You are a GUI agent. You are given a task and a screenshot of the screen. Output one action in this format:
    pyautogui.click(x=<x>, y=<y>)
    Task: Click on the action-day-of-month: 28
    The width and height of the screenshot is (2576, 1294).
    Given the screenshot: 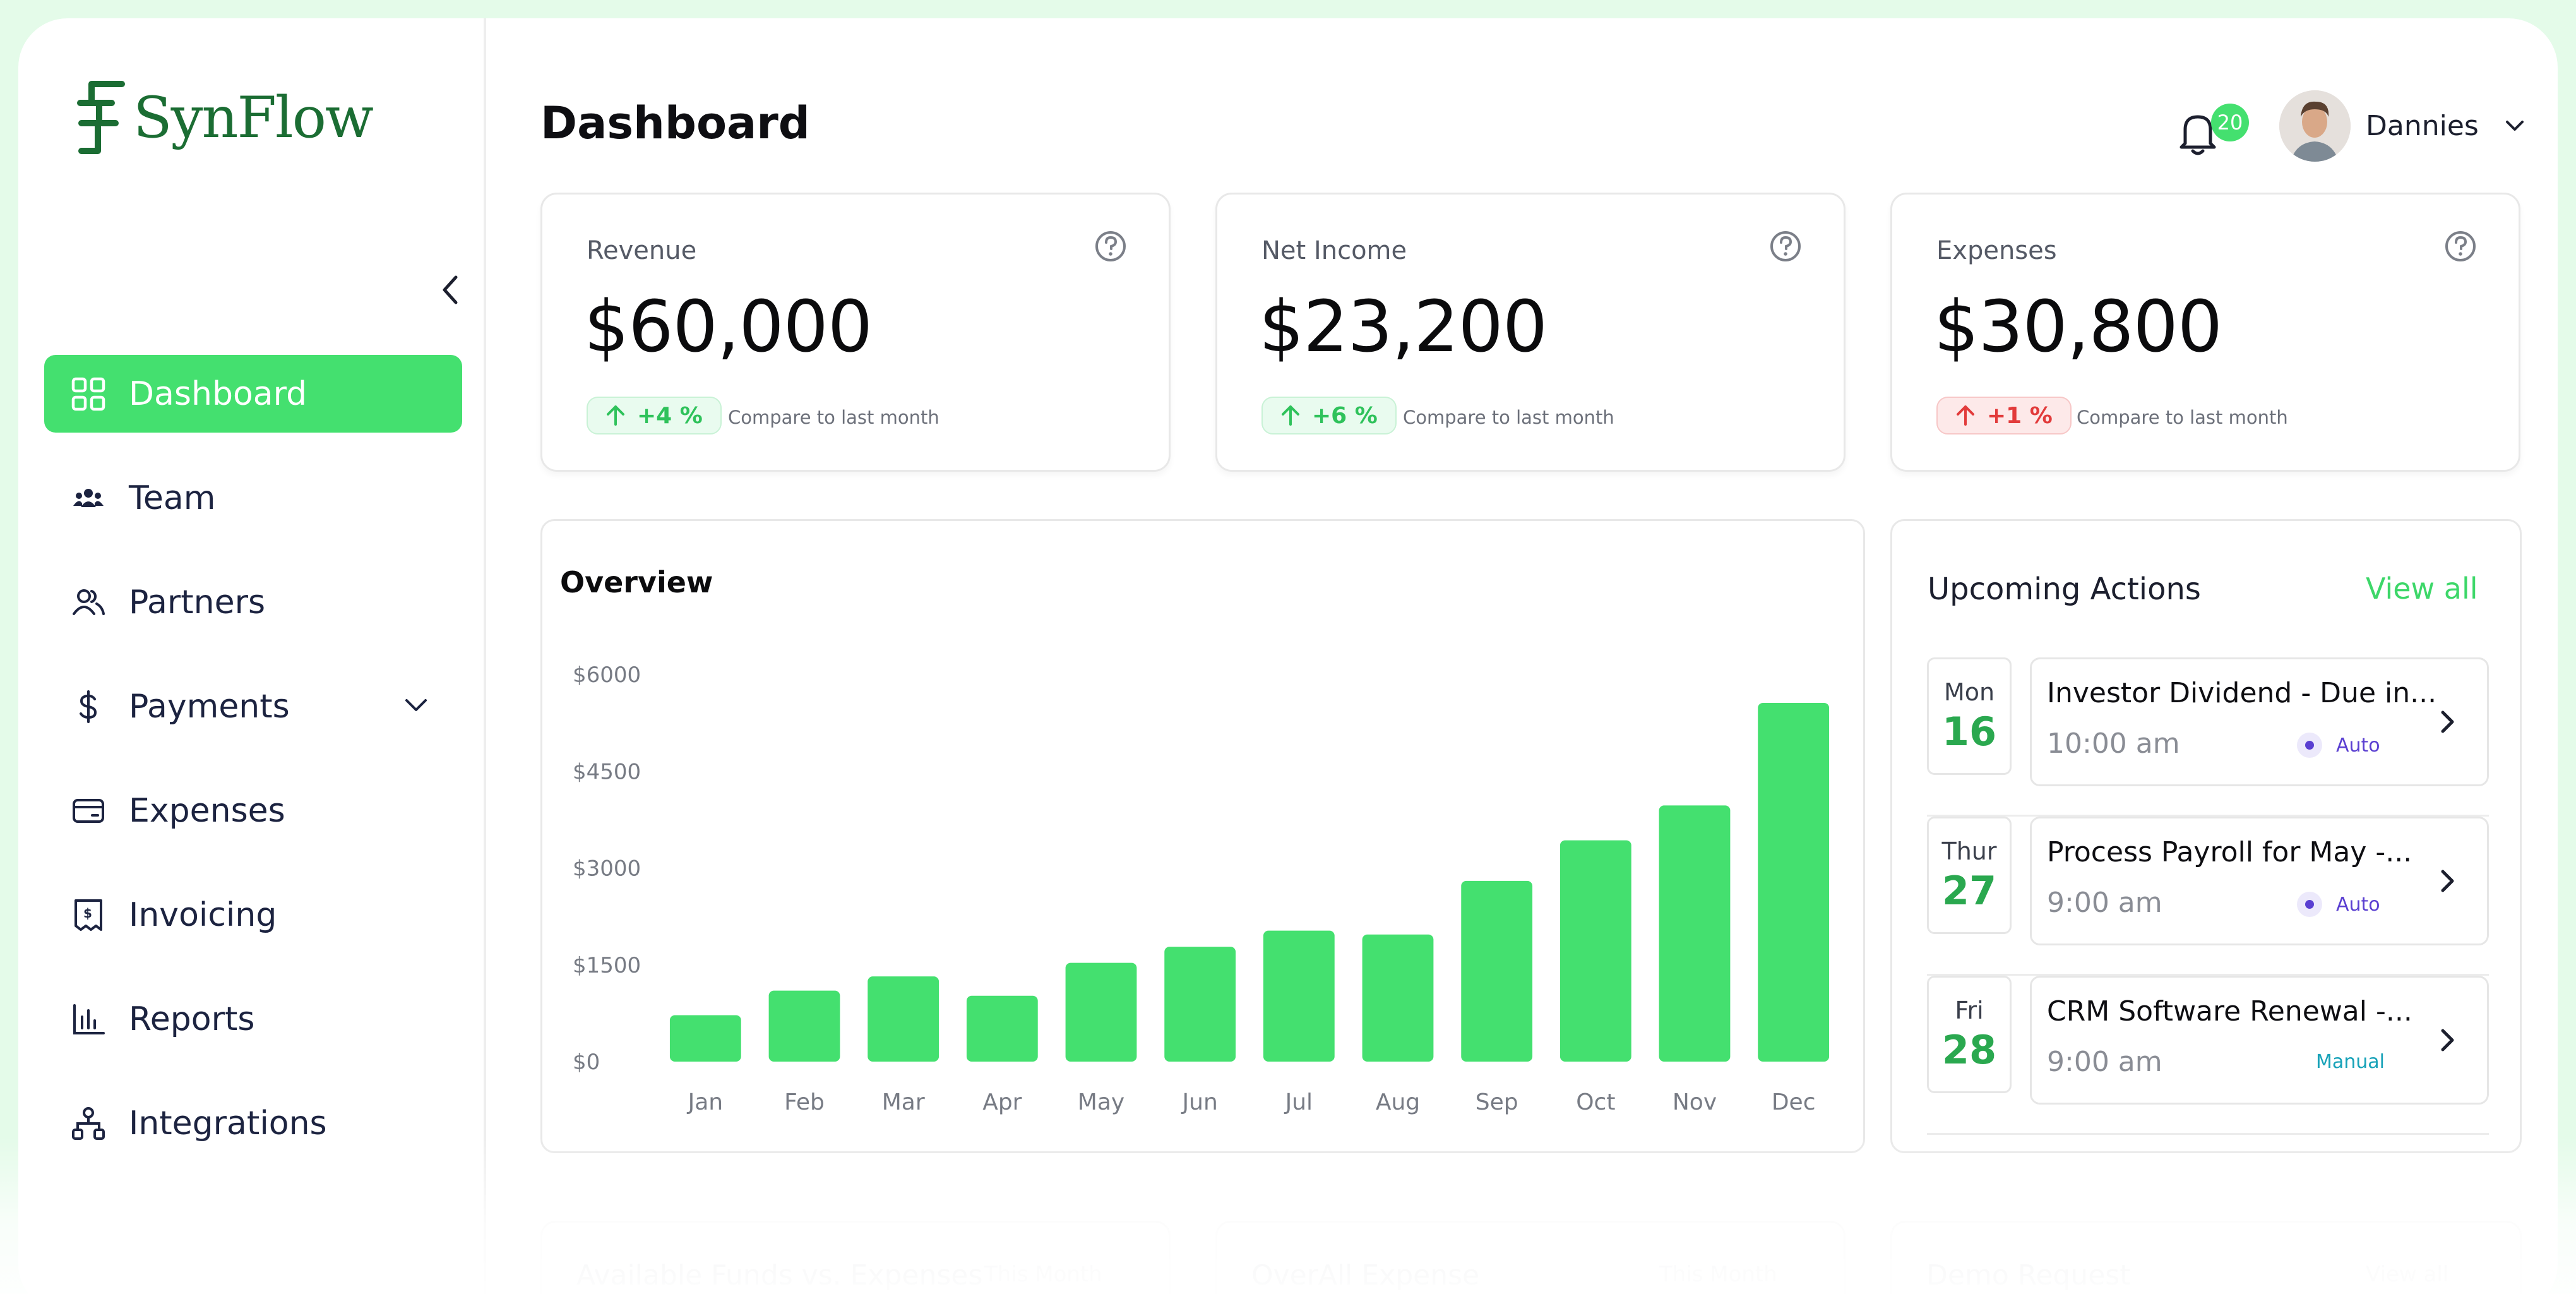 What is the action you would take?
    pyautogui.click(x=1969, y=1050)
    